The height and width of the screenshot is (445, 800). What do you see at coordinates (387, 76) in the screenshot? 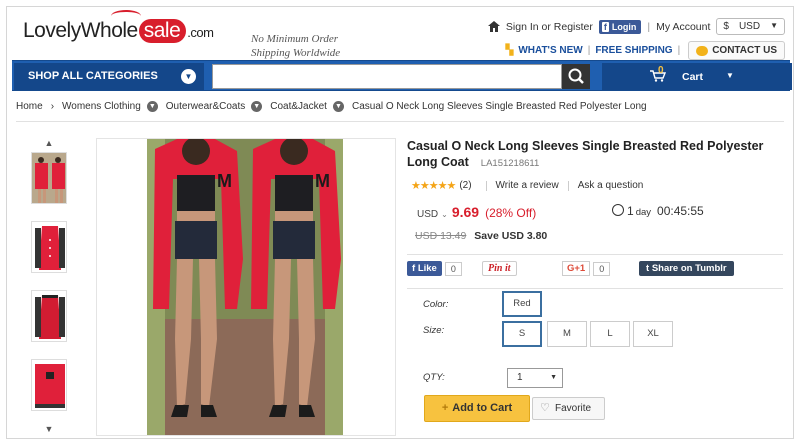
I see `search-input` at bounding box center [387, 76].